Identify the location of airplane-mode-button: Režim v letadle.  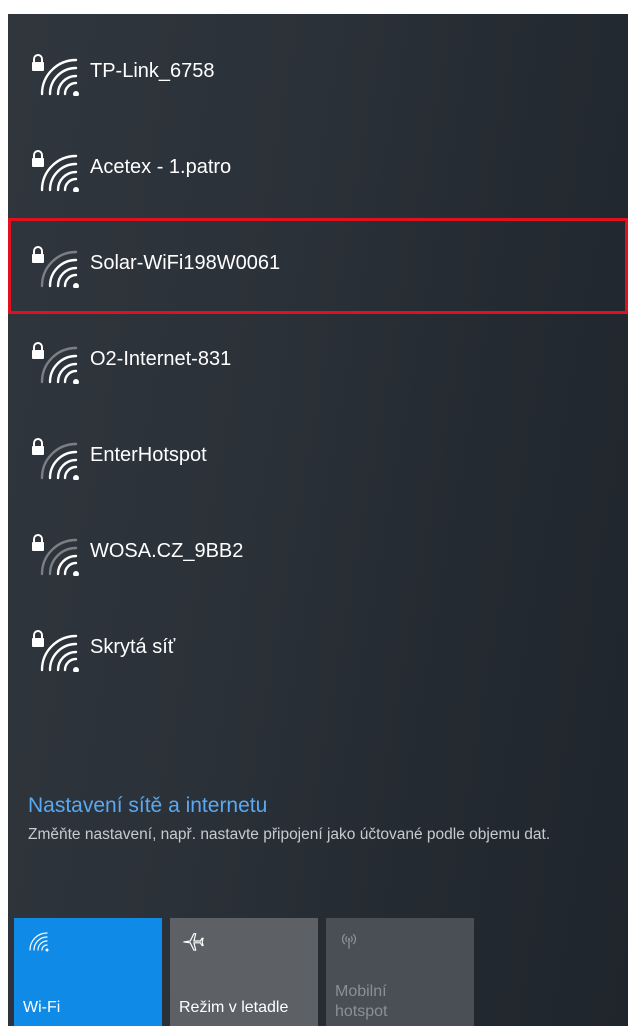
(244, 972).